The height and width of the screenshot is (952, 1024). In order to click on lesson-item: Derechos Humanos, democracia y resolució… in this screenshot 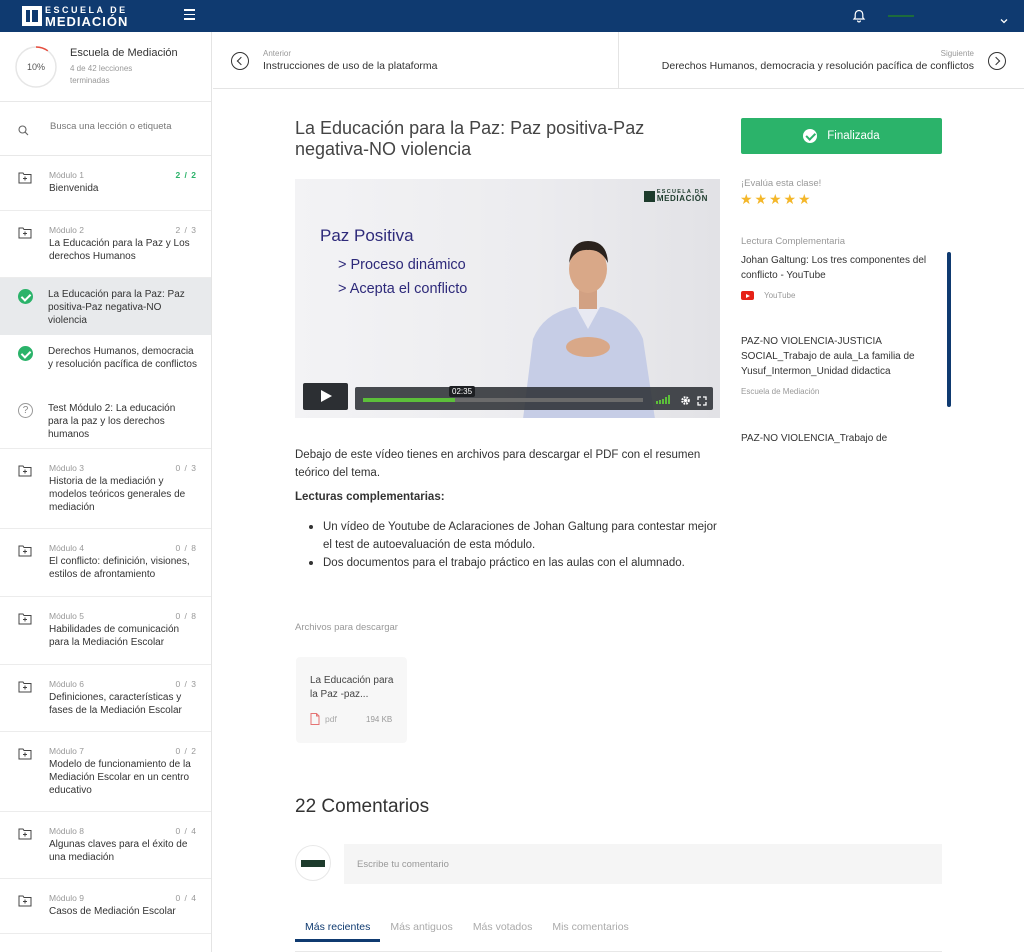, I will do `click(105, 363)`.